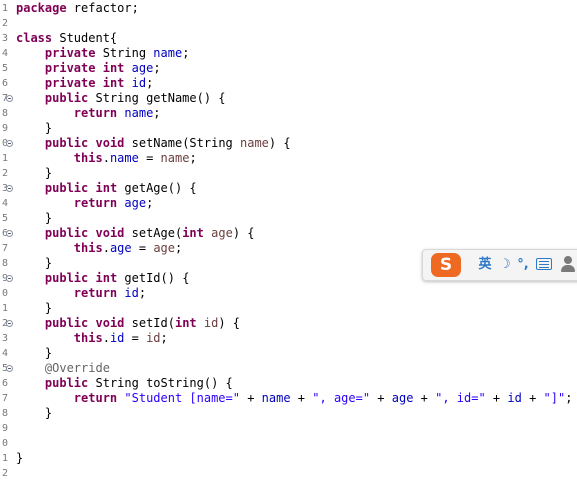 The image size is (577, 481). I want to click on moon-icon: ☽, so click(505, 265).